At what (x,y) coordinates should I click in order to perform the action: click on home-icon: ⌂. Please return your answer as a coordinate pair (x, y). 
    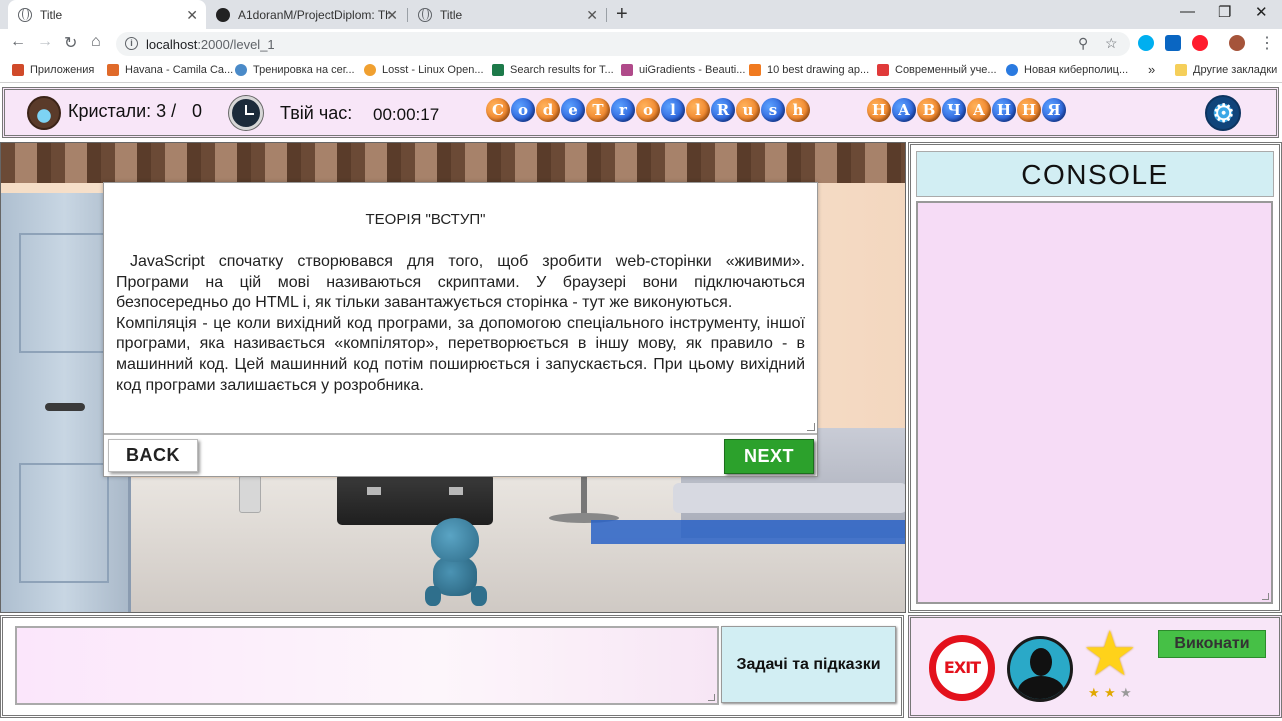
    Looking at the image, I should click on (96, 42).